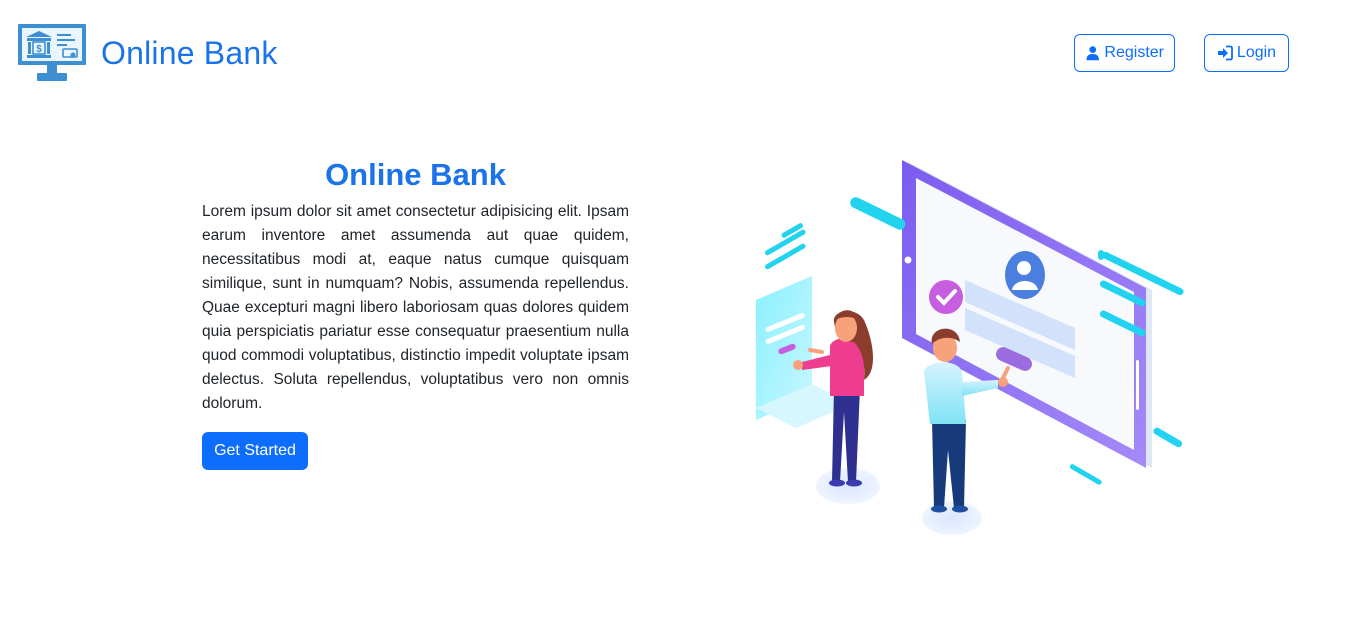 The height and width of the screenshot is (638, 1348). Describe the element at coordinates (1225, 53) in the screenshot. I see `sign-in-icon` at that location.